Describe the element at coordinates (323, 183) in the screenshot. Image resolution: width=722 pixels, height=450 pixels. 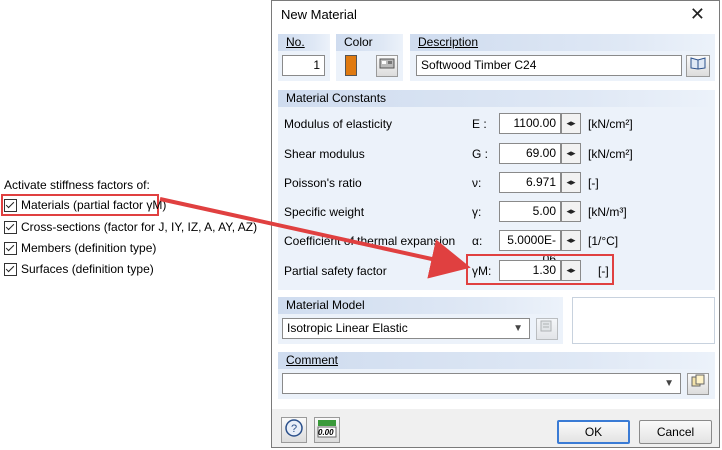
I see `poissons-ratio-label: Poisson's ratio` at that location.